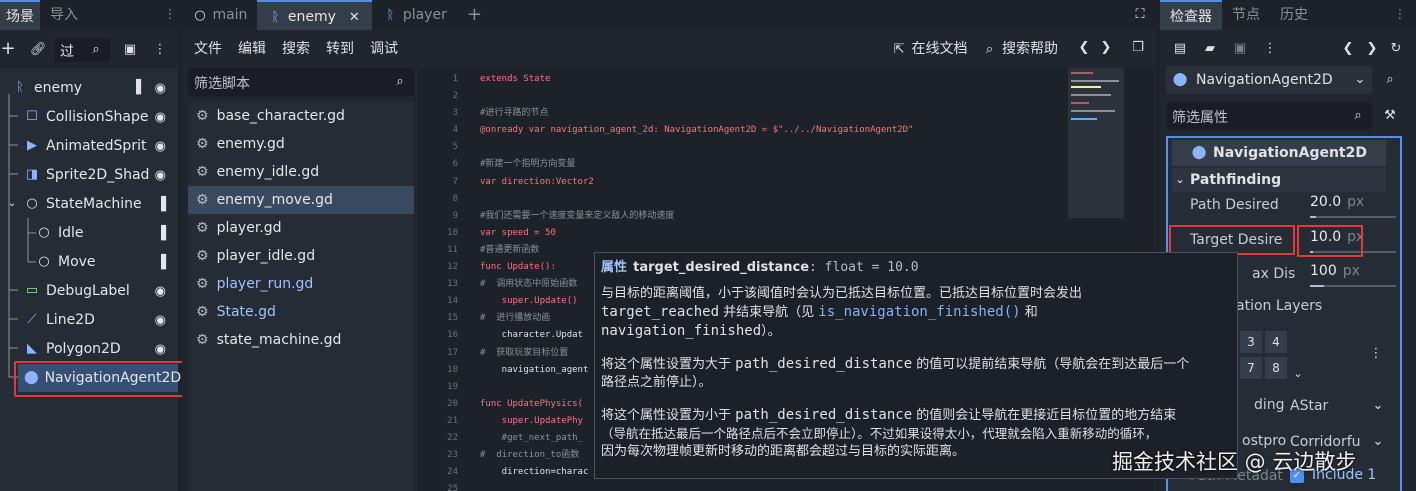 This screenshot has height=491, width=1416. What do you see at coordinates (455, 215) in the screenshot?
I see `line-number: 9` at bounding box center [455, 215].